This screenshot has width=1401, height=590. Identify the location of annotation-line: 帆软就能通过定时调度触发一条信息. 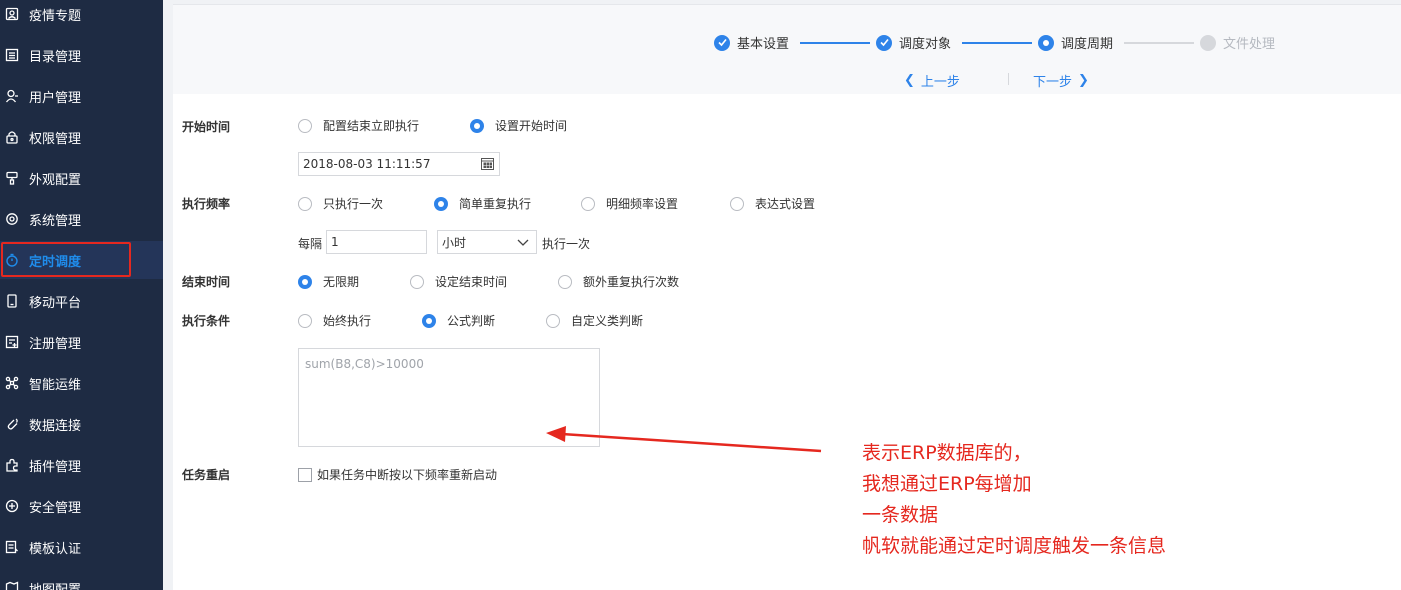
(1014, 546).